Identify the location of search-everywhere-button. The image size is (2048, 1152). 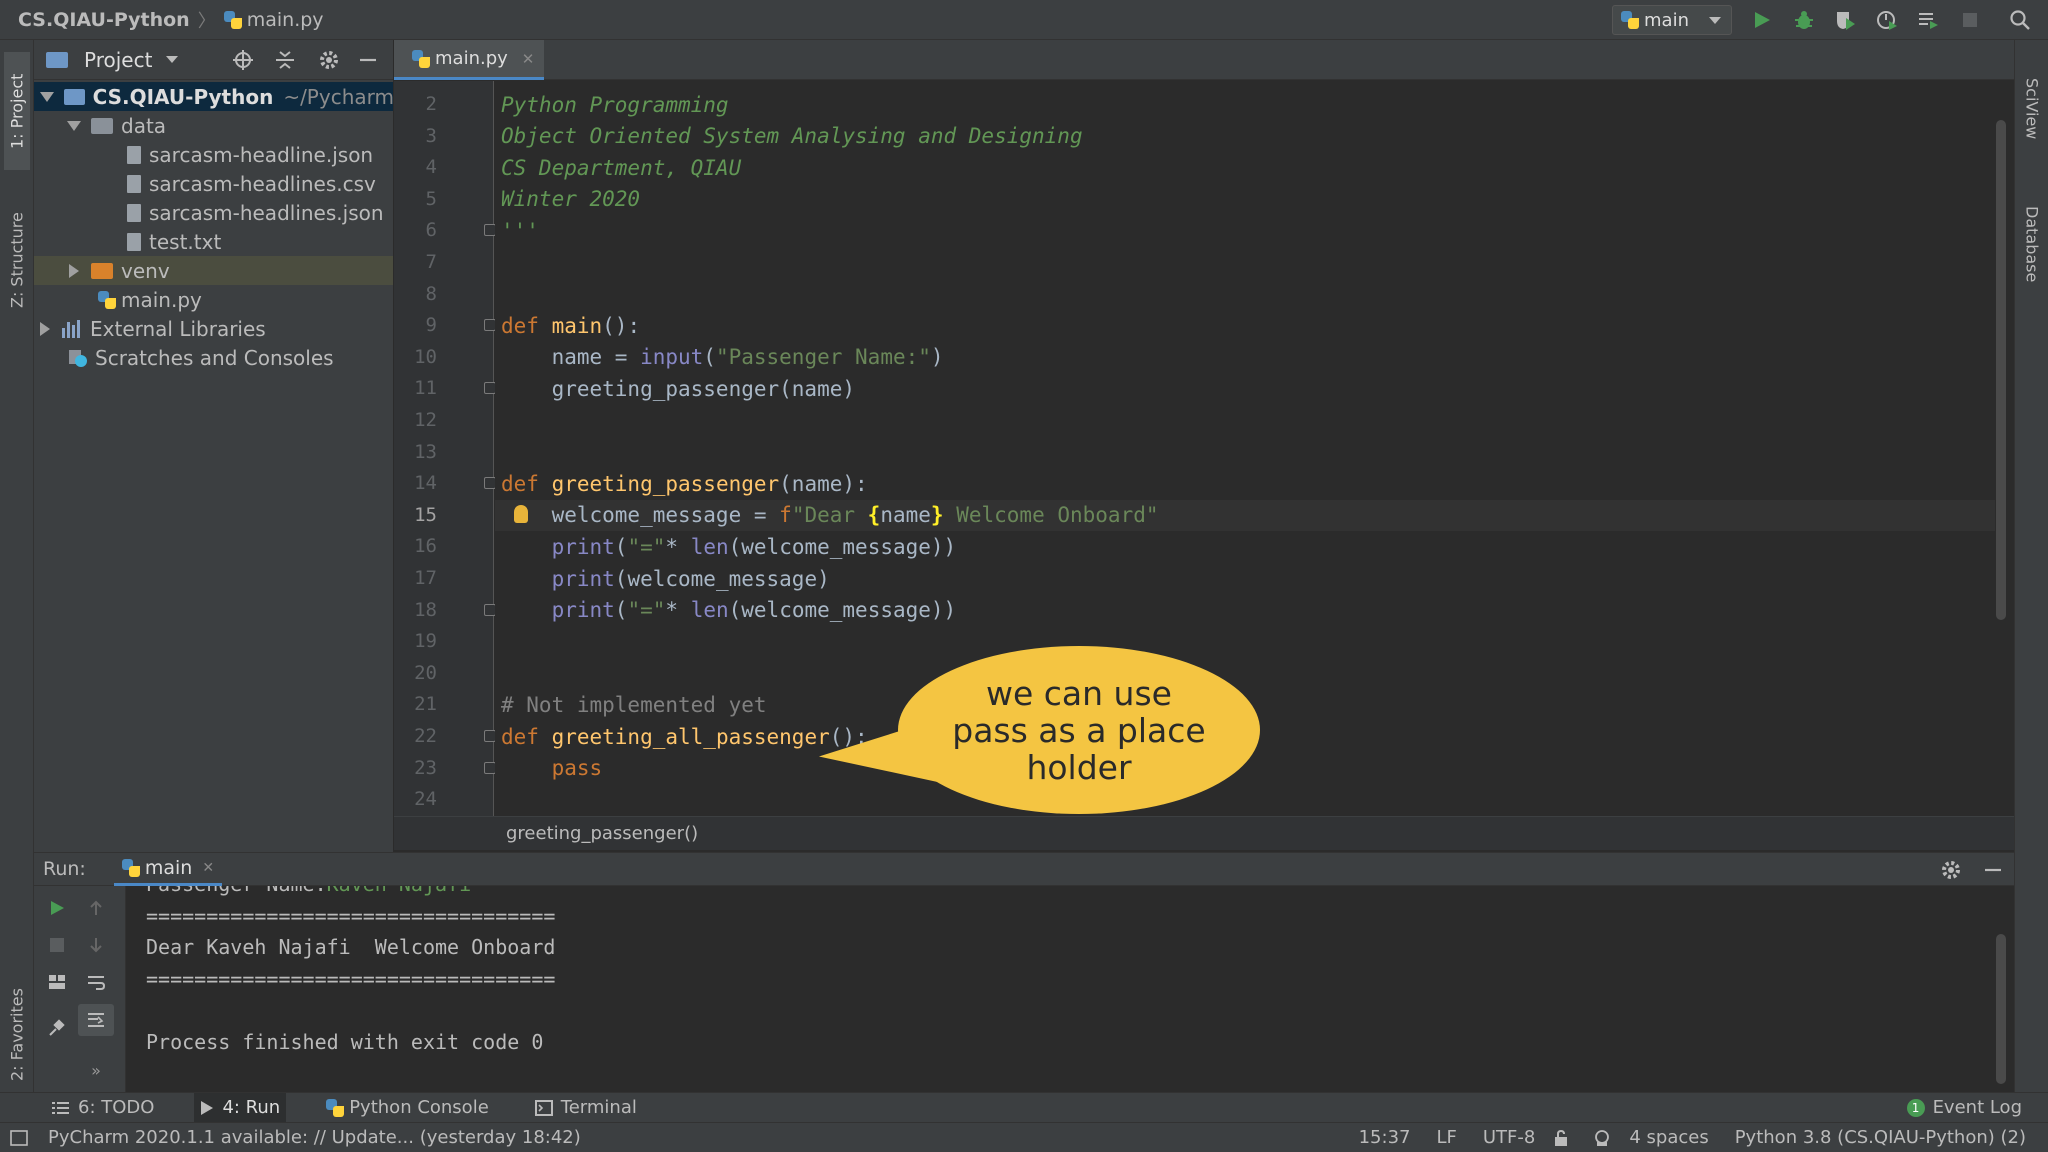
(2020, 20).